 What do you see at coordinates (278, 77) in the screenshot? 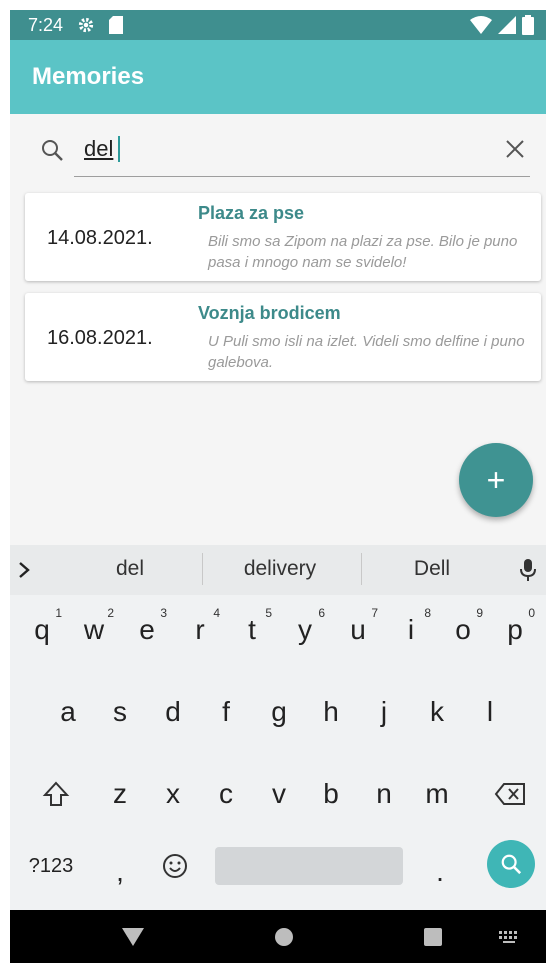
I see `app-bar: Memories` at bounding box center [278, 77].